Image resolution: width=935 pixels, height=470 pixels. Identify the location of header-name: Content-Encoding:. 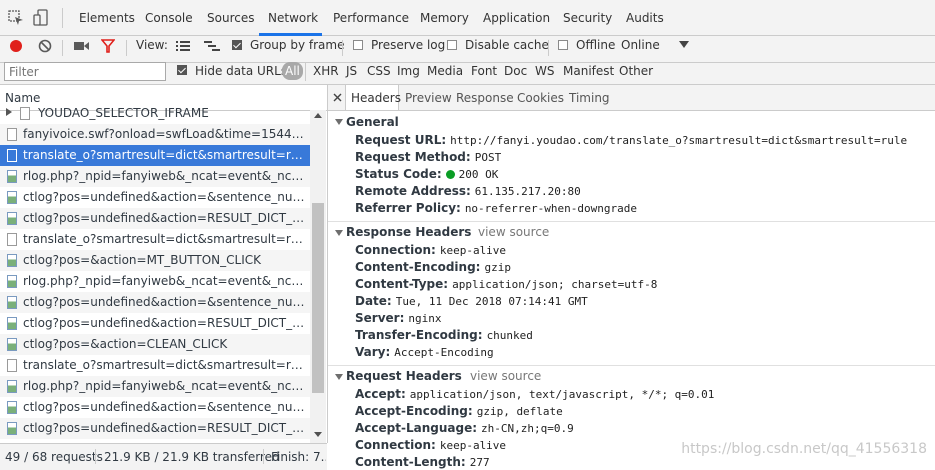
(418, 267).